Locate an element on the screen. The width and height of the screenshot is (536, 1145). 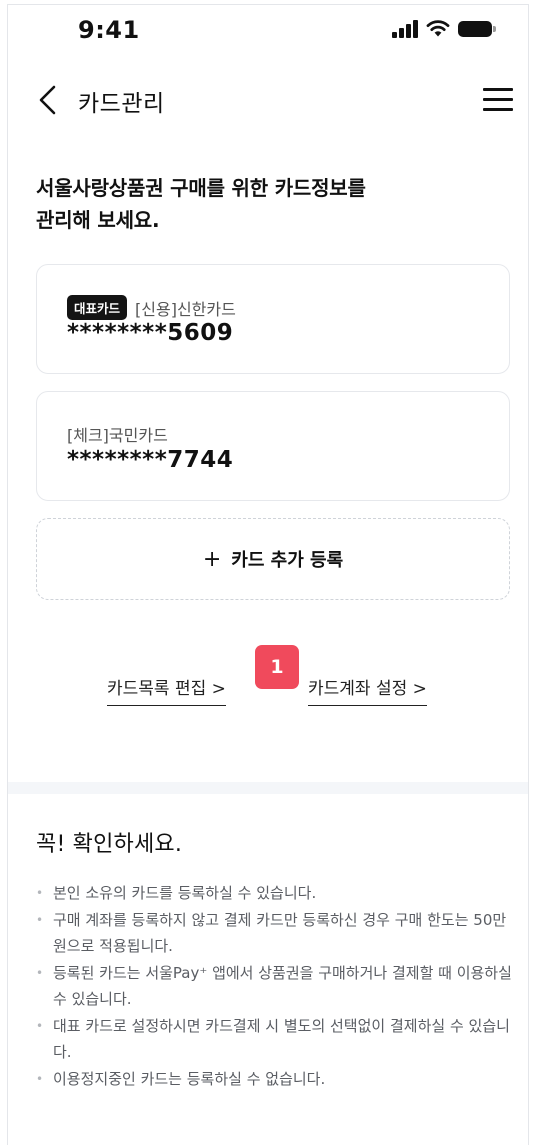
card-item-shinhan: 대표카드 [신용]신한카드 ********5609 is located at coordinates (273, 319).